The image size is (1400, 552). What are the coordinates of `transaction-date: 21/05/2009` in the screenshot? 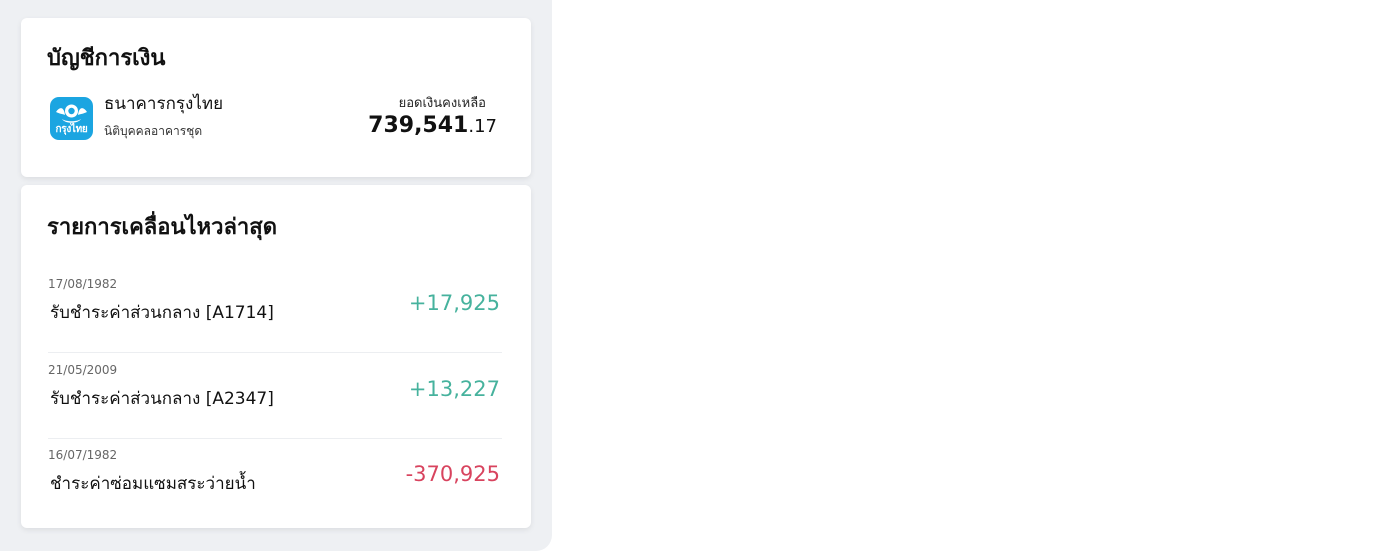 It's located at (83, 370).